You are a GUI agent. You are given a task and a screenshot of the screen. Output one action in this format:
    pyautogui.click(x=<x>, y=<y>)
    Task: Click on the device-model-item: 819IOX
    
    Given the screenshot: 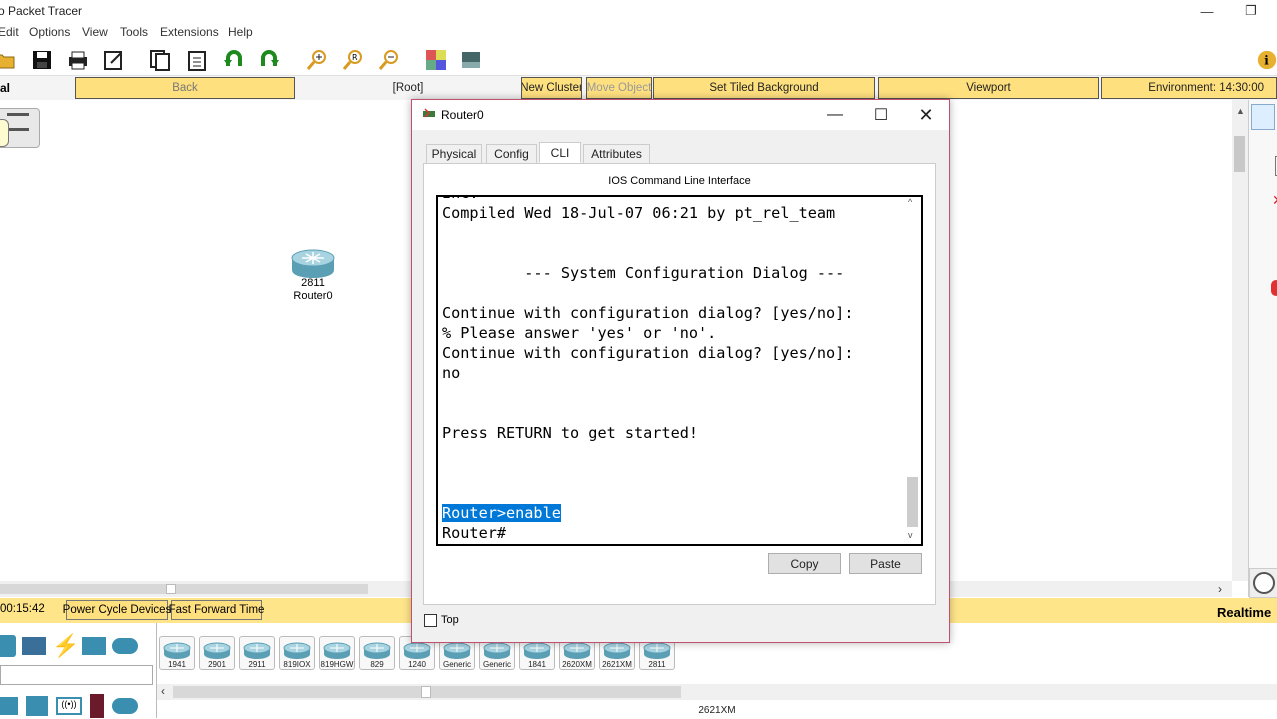 What is the action you would take?
    pyautogui.click(x=297, y=653)
    